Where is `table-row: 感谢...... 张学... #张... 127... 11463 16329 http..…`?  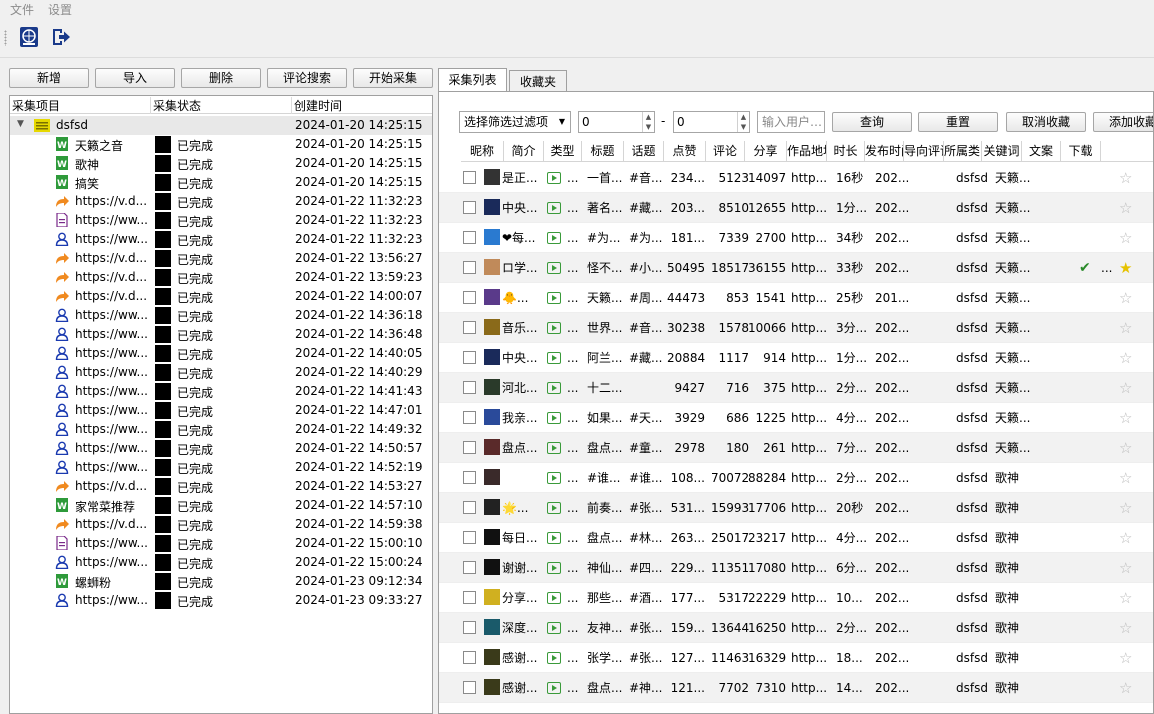 table-row: 感谢...... 张学... #张... 127... 11463 16329 http..… is located at coordinates (796, 658).